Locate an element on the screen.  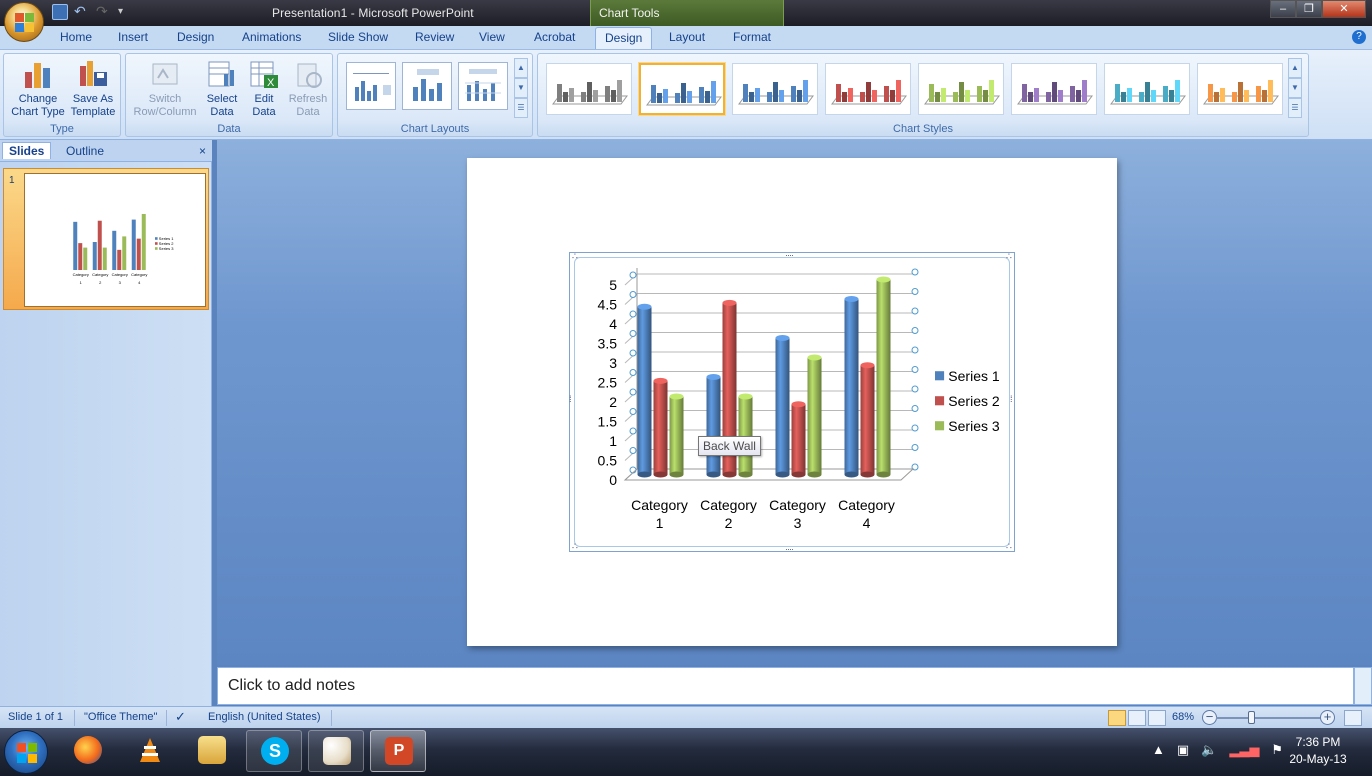
switch-row-column-button: Switch Row/Column is located at coordinates (165, 88).